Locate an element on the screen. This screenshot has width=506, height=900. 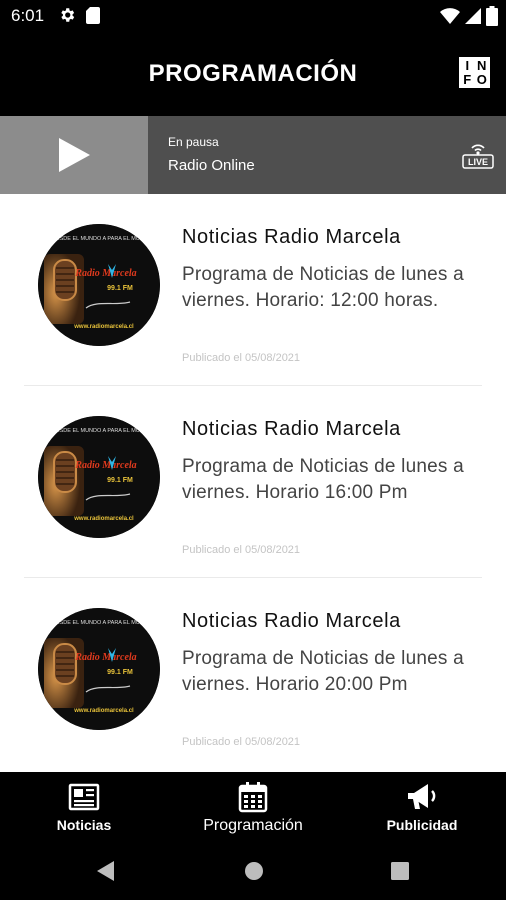
play-icon is located at coordinates (74, 155).